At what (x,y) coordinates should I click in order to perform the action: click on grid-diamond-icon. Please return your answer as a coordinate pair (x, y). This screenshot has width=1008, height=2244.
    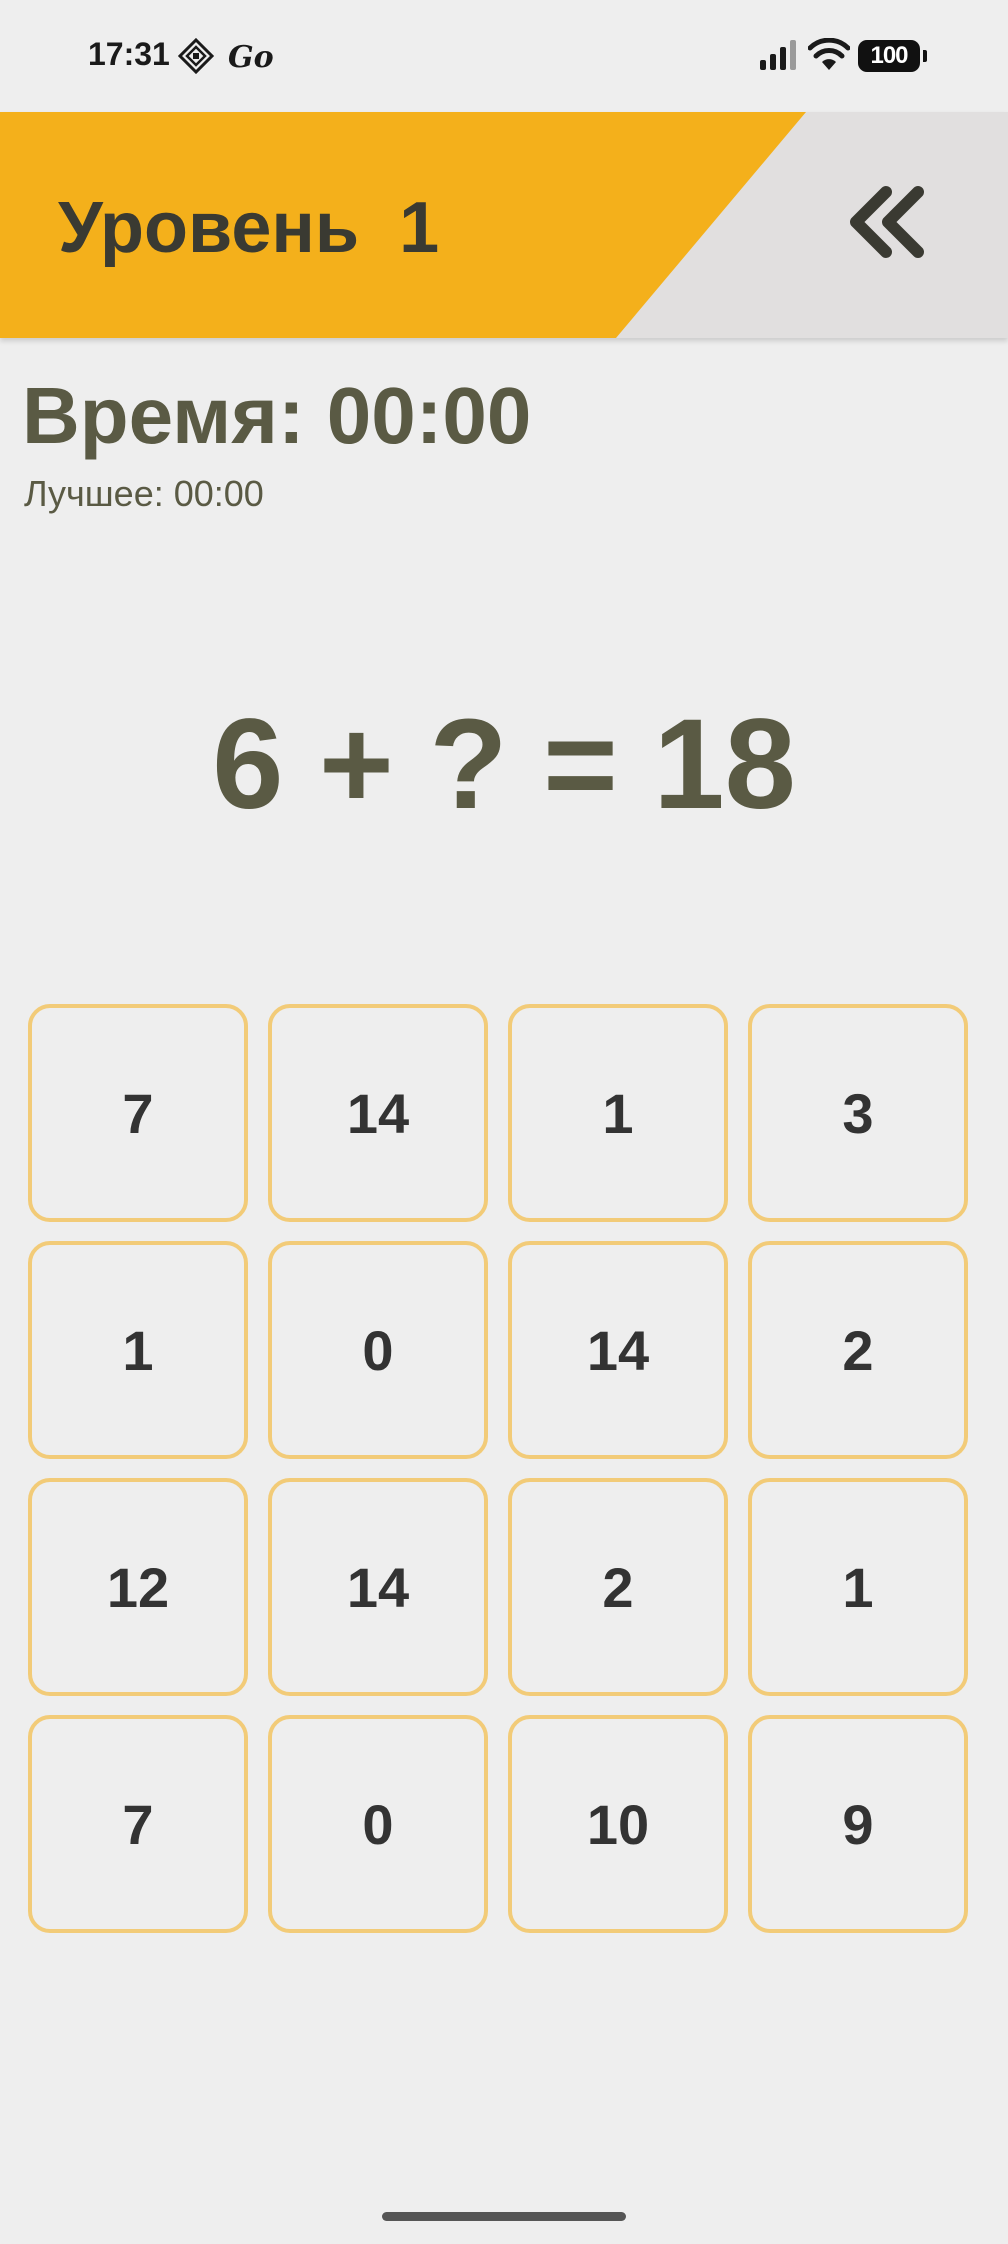
    Looking at the image, I should click on (196, 56).